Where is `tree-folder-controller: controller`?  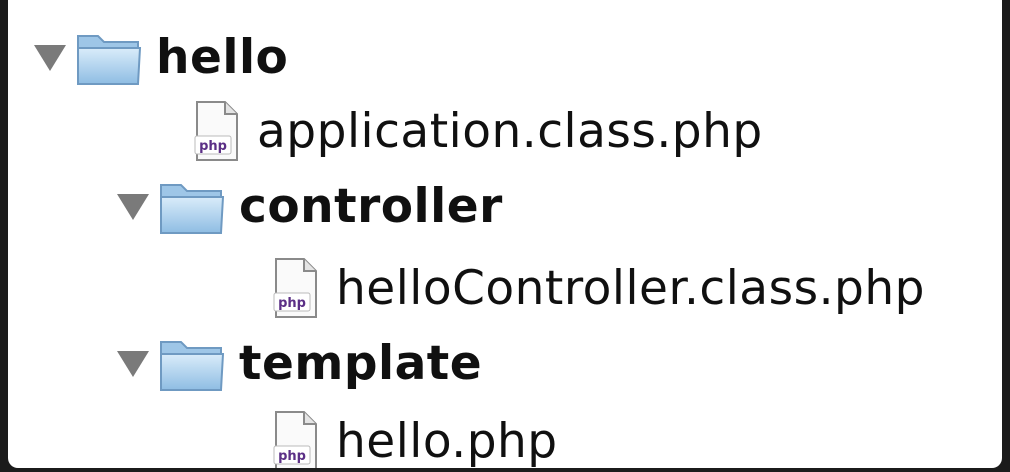
tree-folder-controller: controller is located at coordinates (308, 206).